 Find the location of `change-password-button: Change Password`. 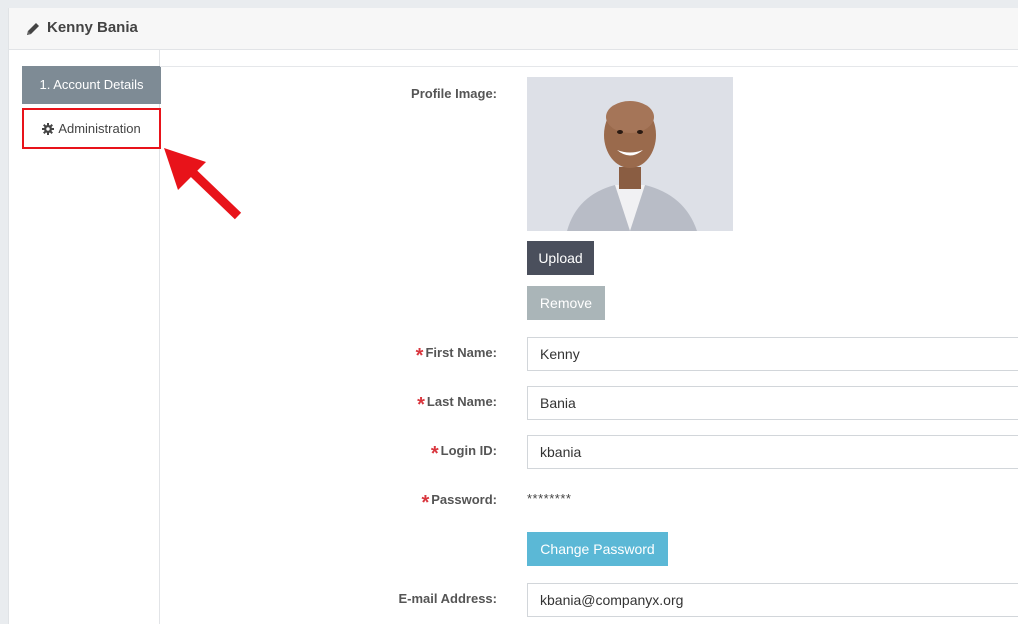

change-password-button: Change Password is located at coordinates (597, 549).